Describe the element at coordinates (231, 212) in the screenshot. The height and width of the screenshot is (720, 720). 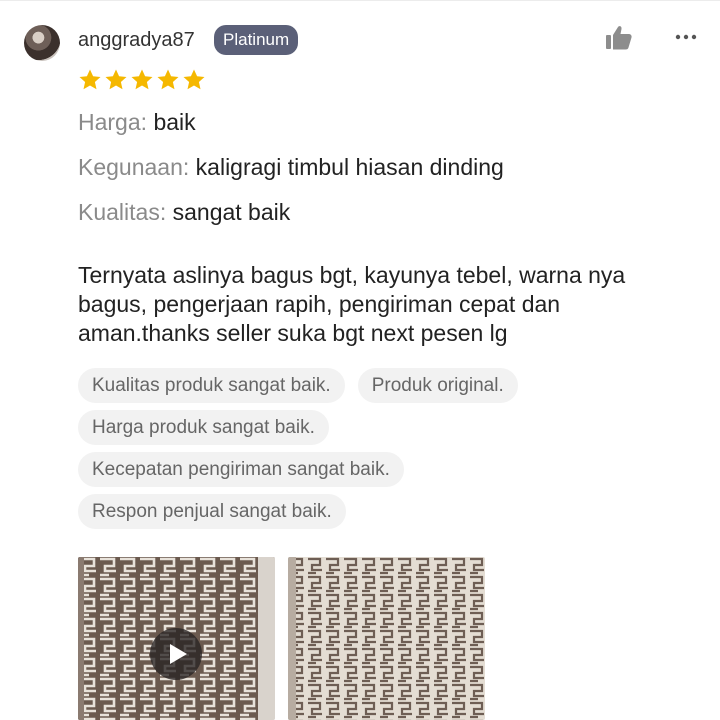
I see `attribute-value: sangat baik` at that location.